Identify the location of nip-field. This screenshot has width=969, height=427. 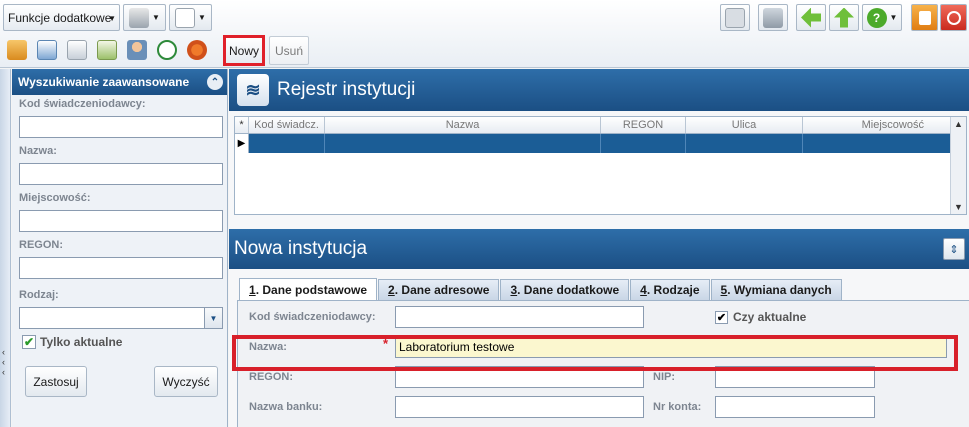
(795, 377).